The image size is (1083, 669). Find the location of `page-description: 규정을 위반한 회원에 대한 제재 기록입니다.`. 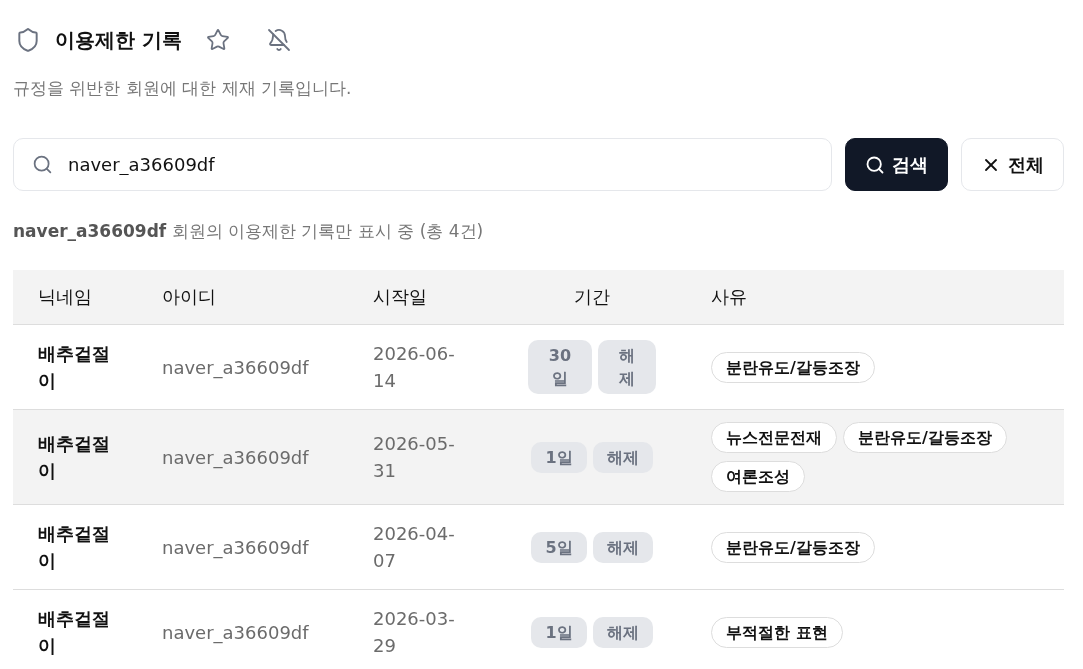

page-description: 규정을 위반한 회원에 대한 제재 기록입니다. is located at coordinates (183, 88).